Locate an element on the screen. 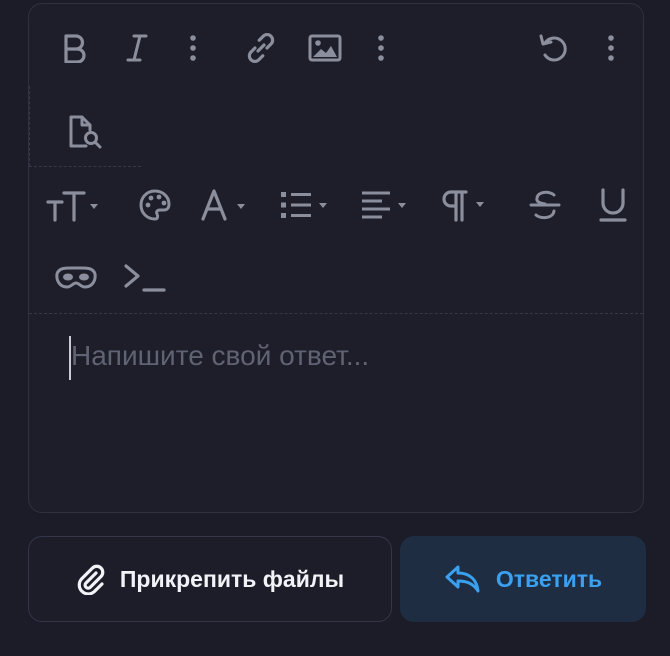  list-button is located at coordinates (308, 205).